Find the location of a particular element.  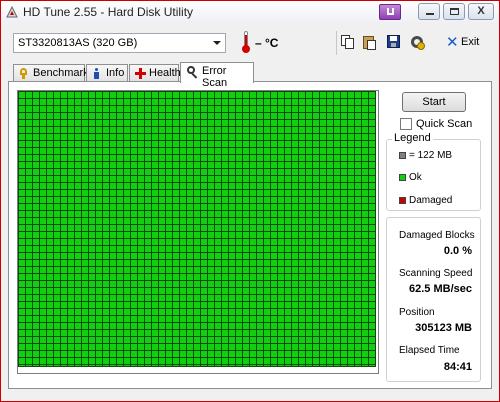

tab-error-scan: Error Scan is located at coordinates (217, 75).